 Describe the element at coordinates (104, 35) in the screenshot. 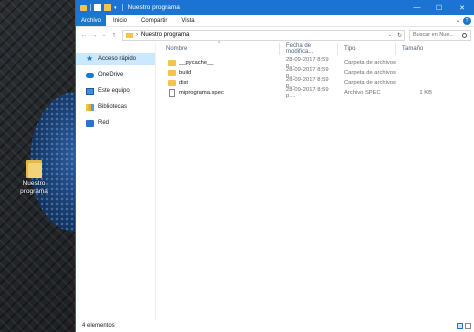

I see `recent-locations-button: ⌄` at that location.